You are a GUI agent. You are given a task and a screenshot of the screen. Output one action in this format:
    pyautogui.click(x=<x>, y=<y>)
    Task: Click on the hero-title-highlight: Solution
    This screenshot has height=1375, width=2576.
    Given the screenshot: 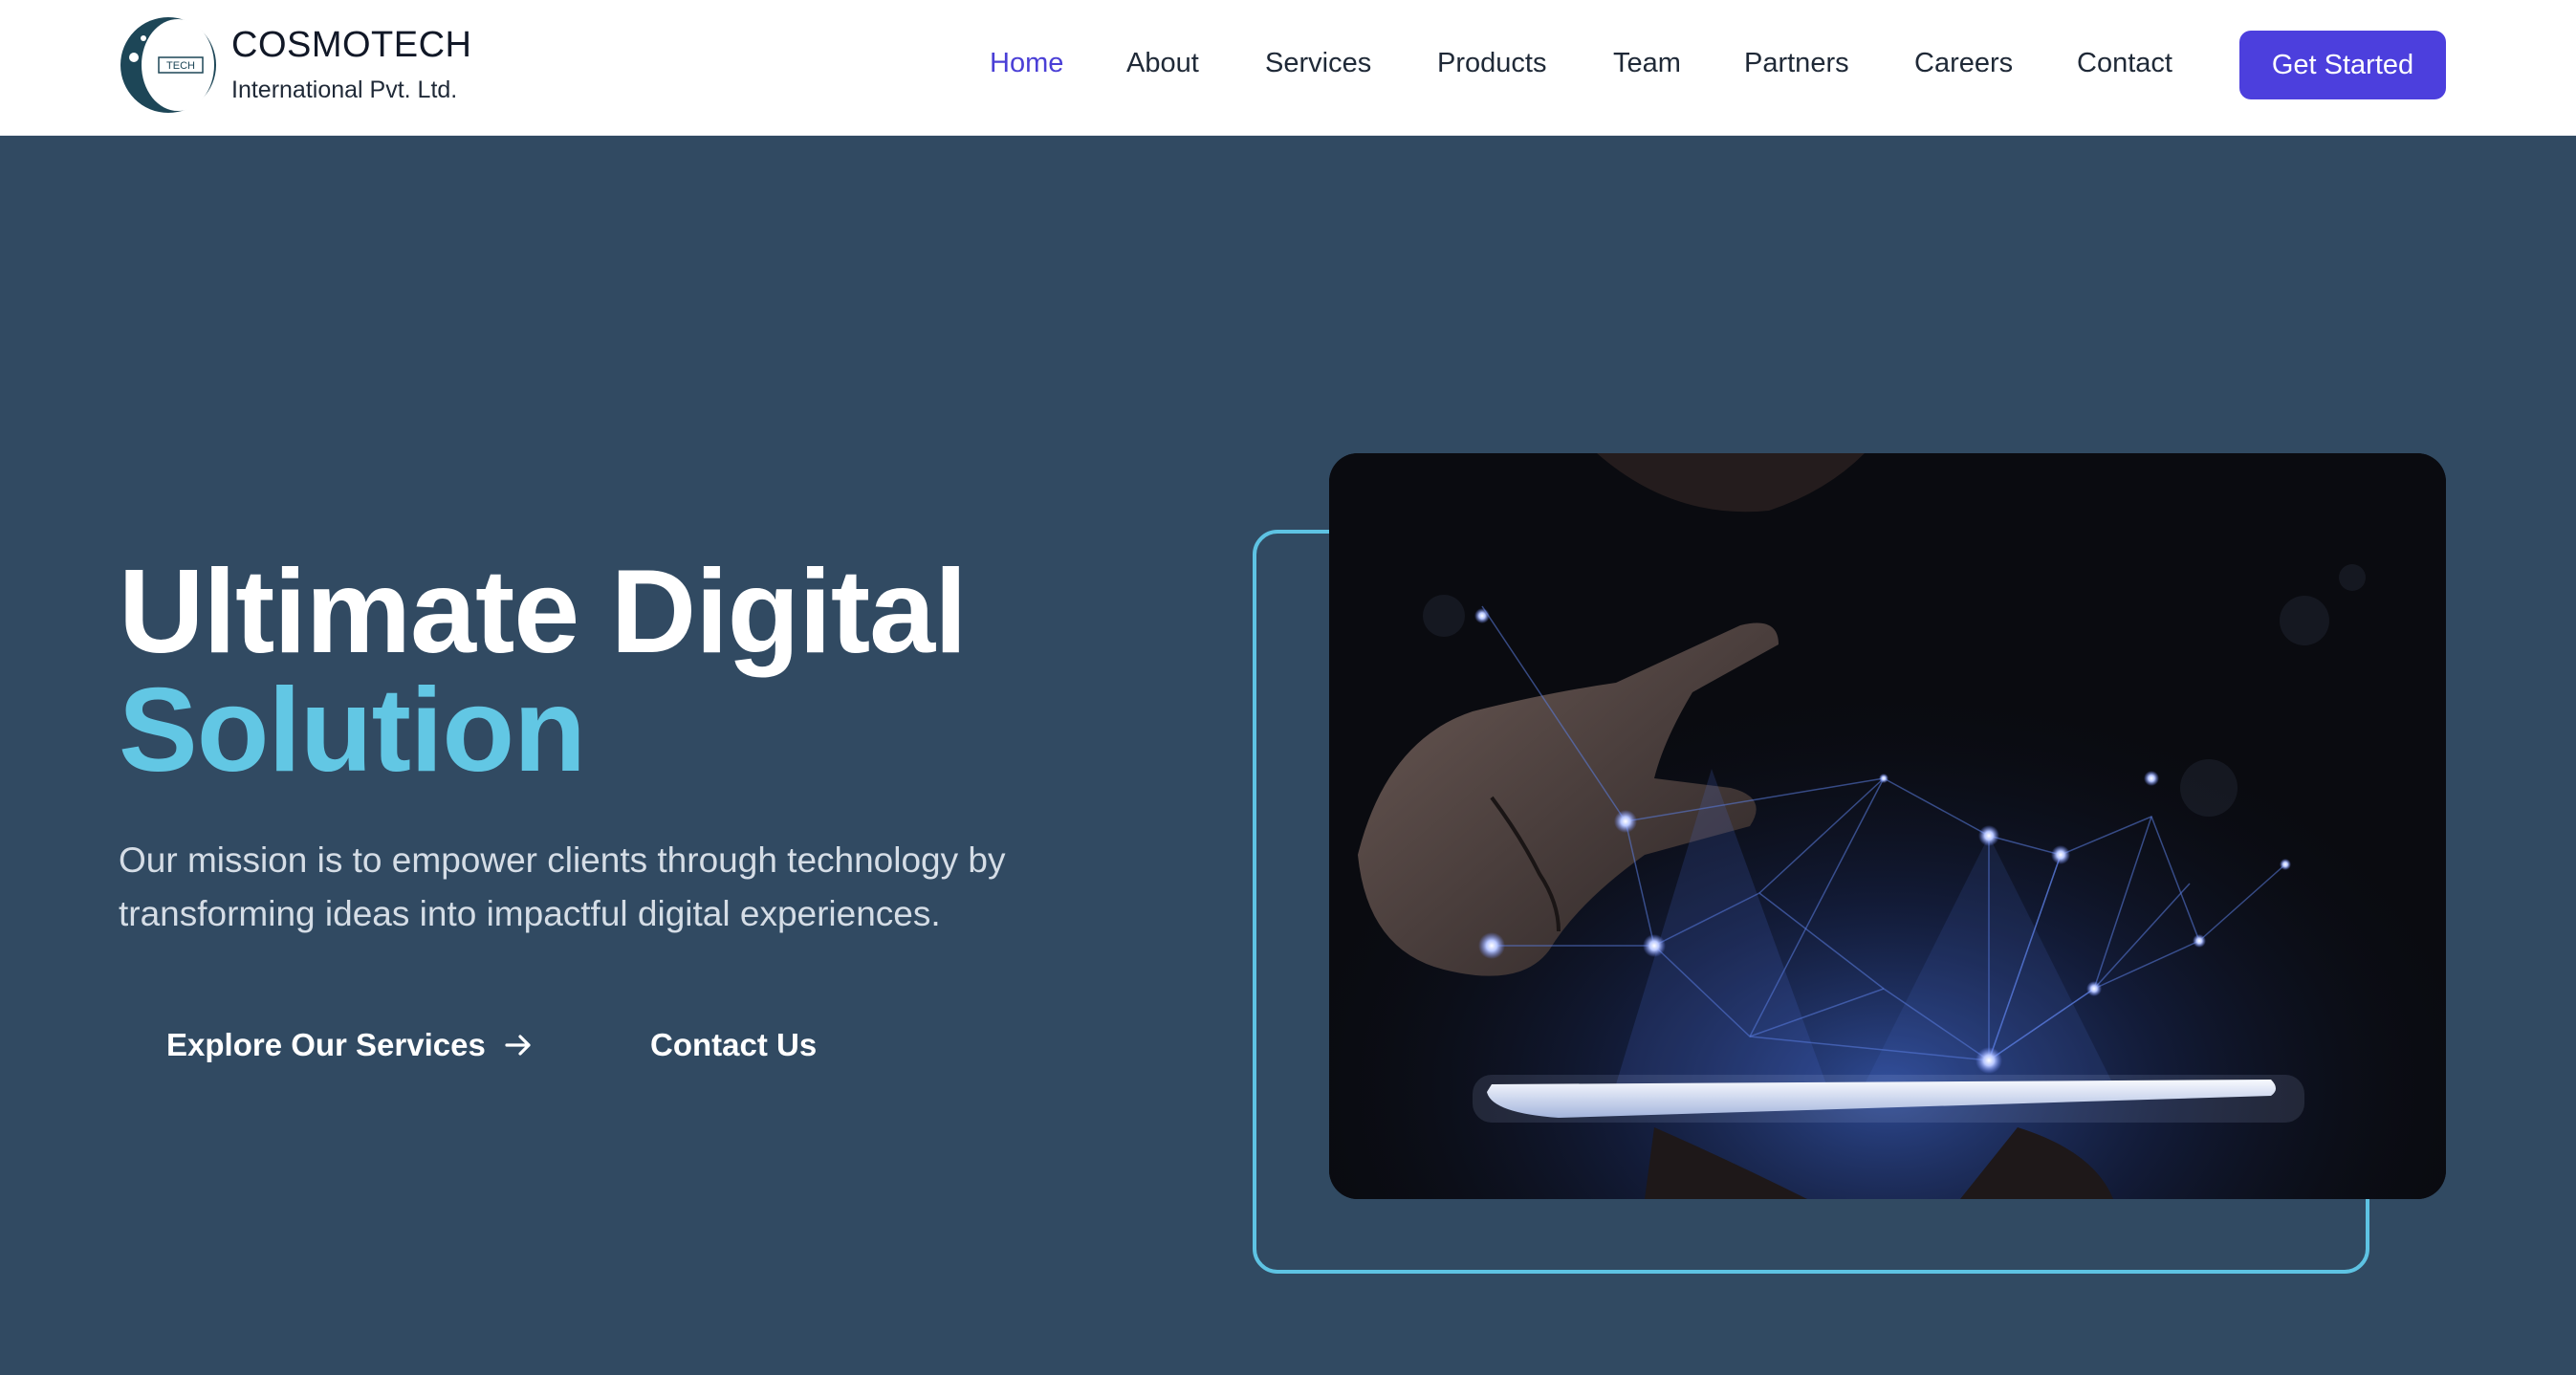 What is the action you would take?
    pyautogui.click(x=352, y=731)
    